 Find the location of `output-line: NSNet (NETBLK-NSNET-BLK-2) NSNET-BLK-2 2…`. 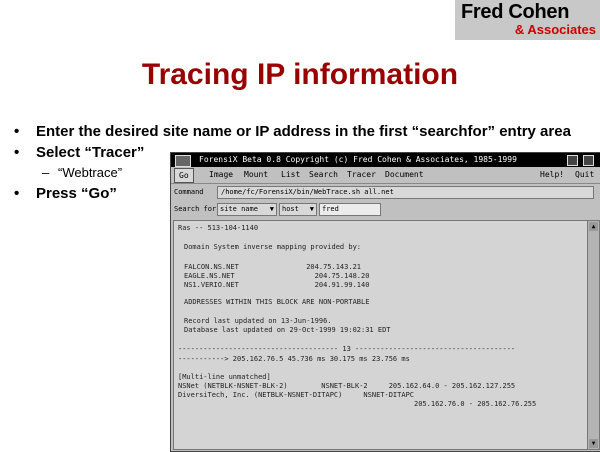

output-line: NSNet (NETBLK-NSNET-BLK-2) NSNET-BLK-2 2… is located at coordinates (347, 386).